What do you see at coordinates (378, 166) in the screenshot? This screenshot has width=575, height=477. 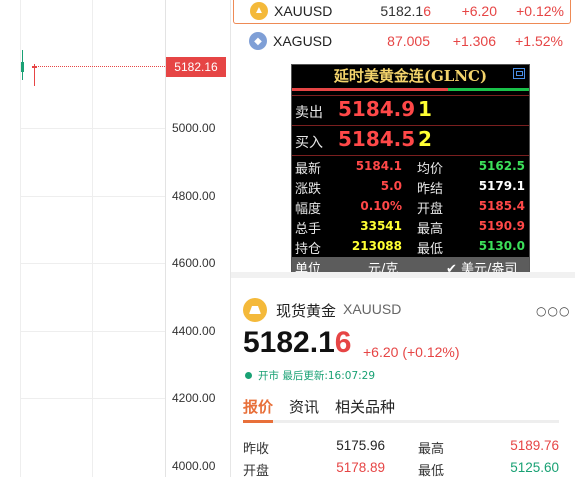 I see `stat-value: 5184.1` at bounding box center [378, 166].